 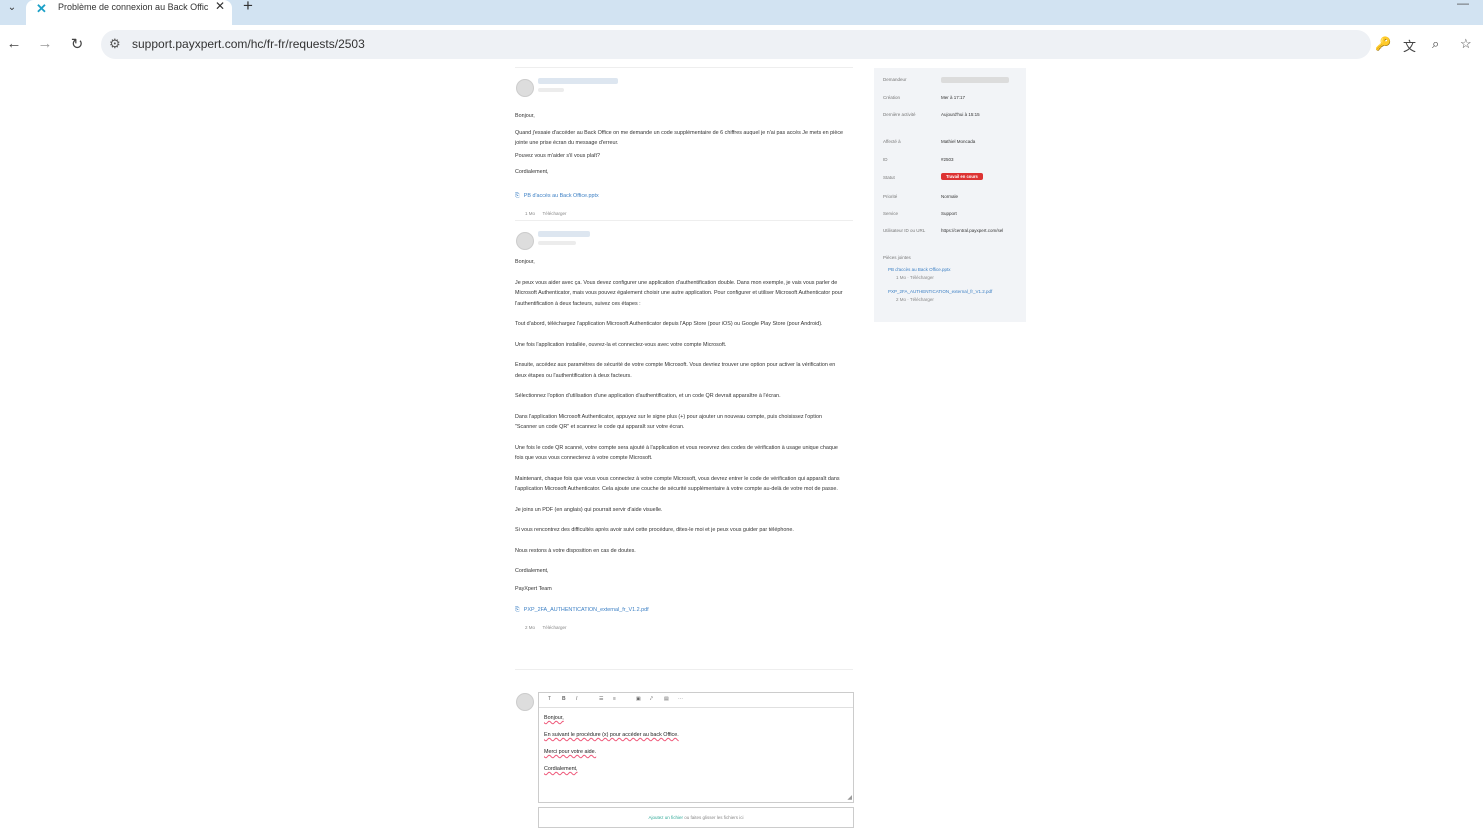 What do you see at coordinates (962, 176) in the screenshot?
I see `status-badge: Travail en cours` at bounding box center [962, 176].